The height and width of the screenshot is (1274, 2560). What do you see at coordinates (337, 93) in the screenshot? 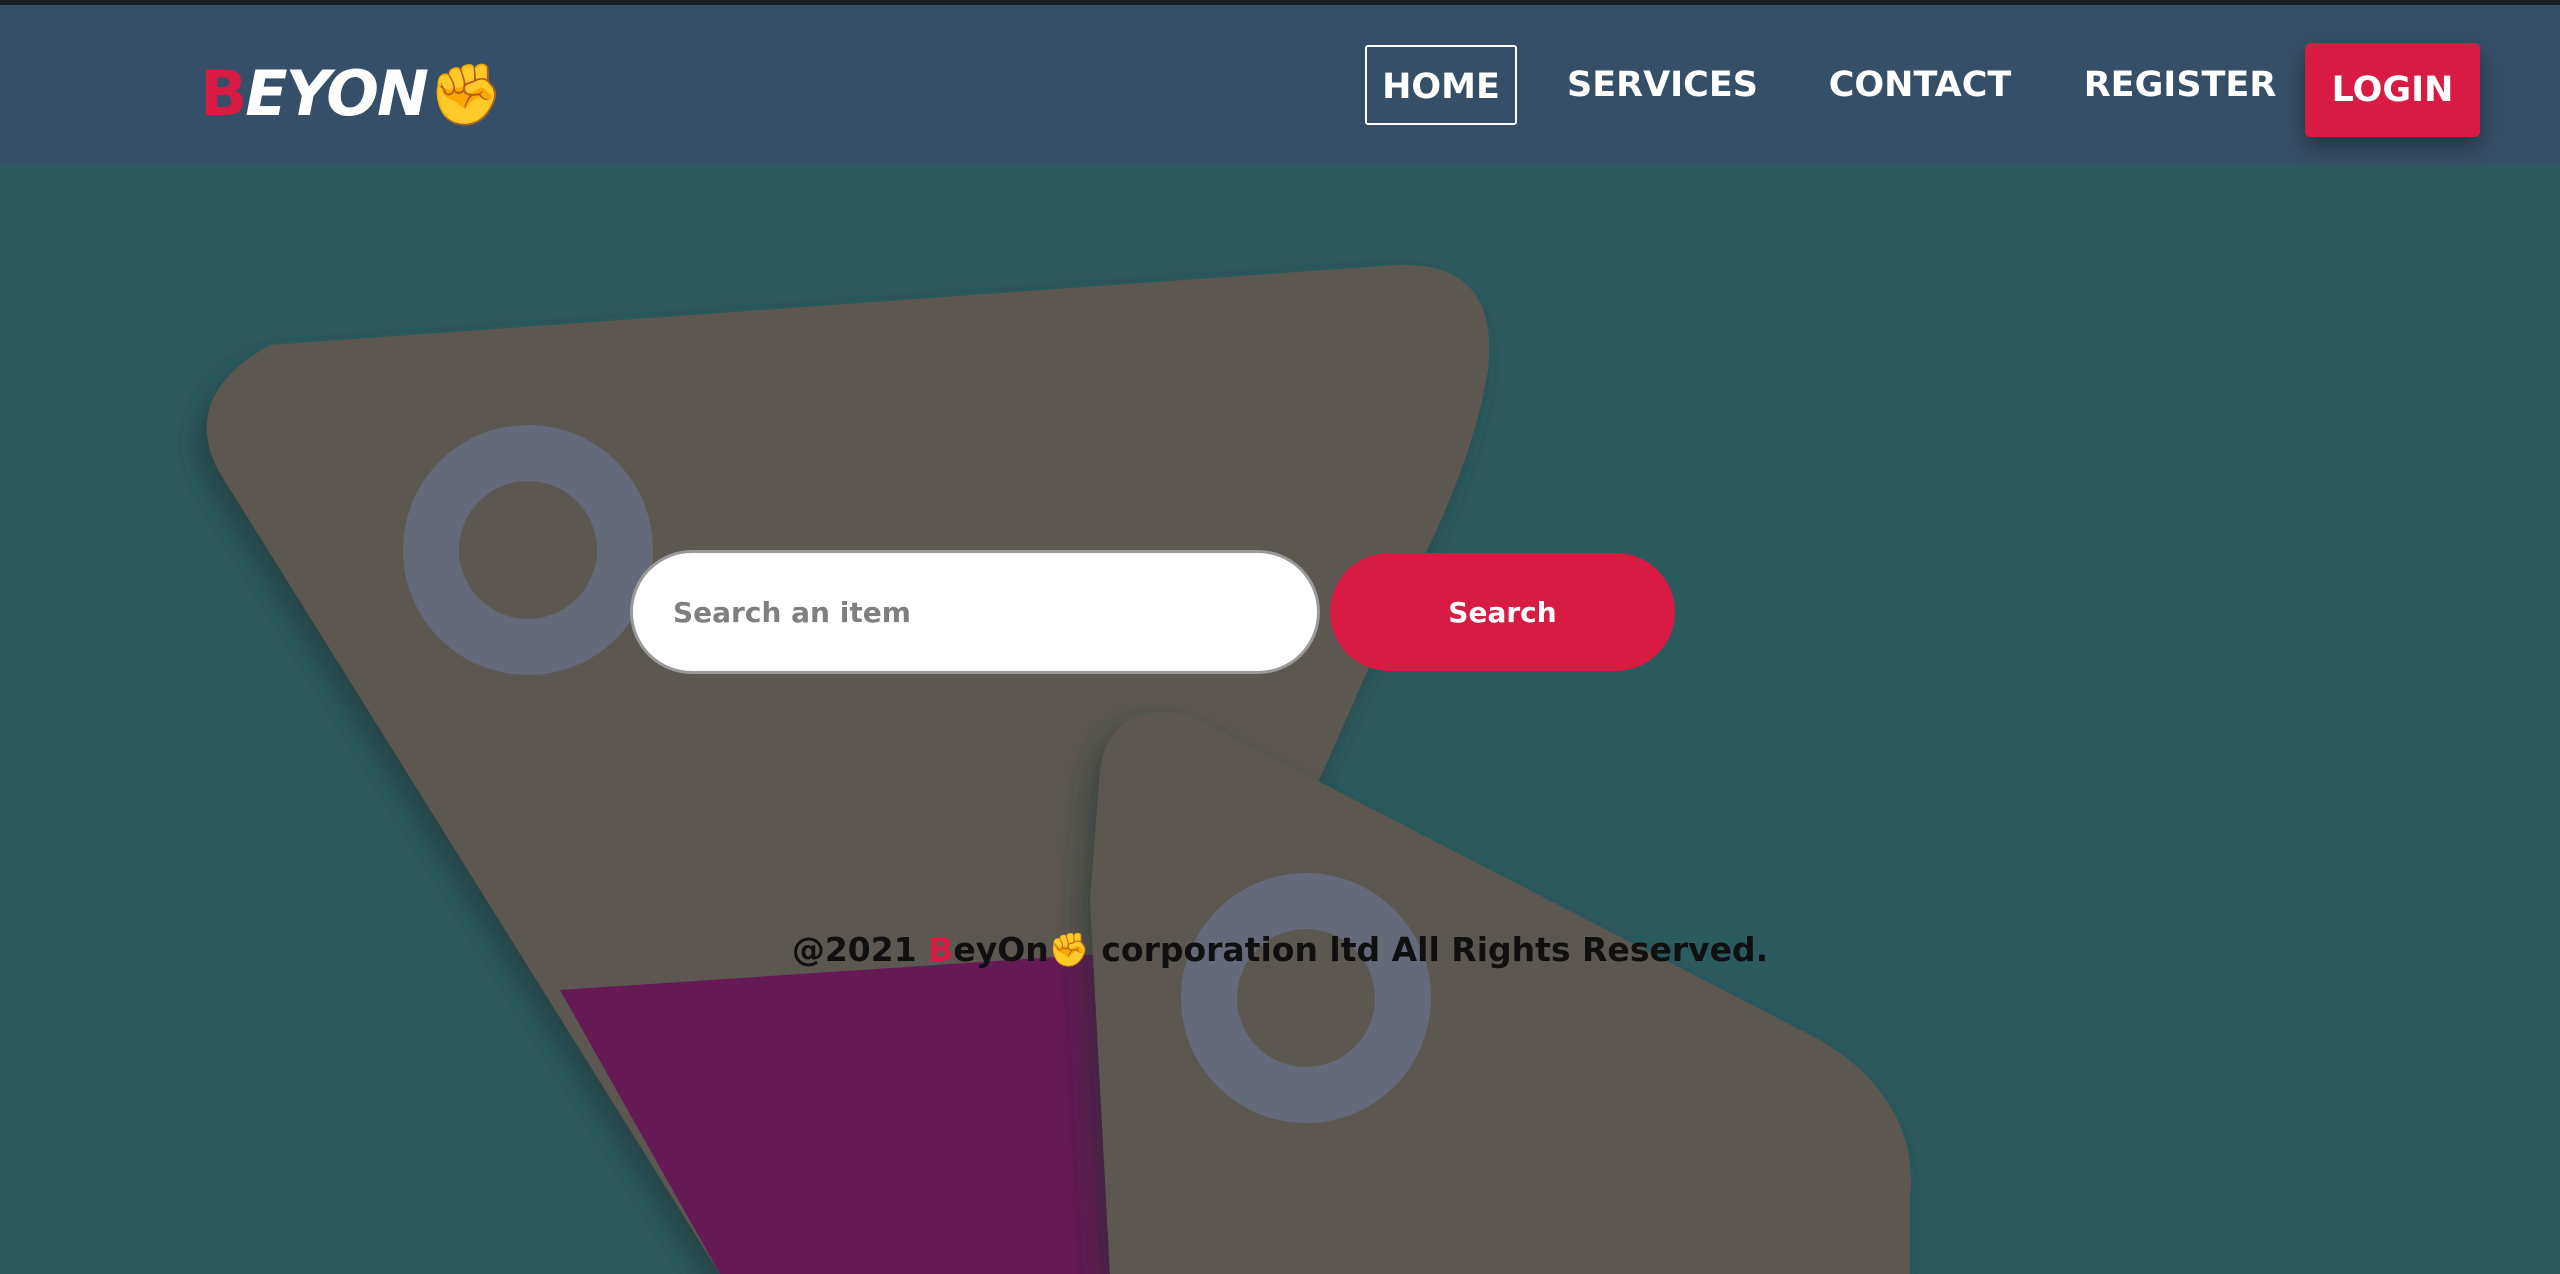
I see `logo-text: EYON` at bounding box center [337, 93].